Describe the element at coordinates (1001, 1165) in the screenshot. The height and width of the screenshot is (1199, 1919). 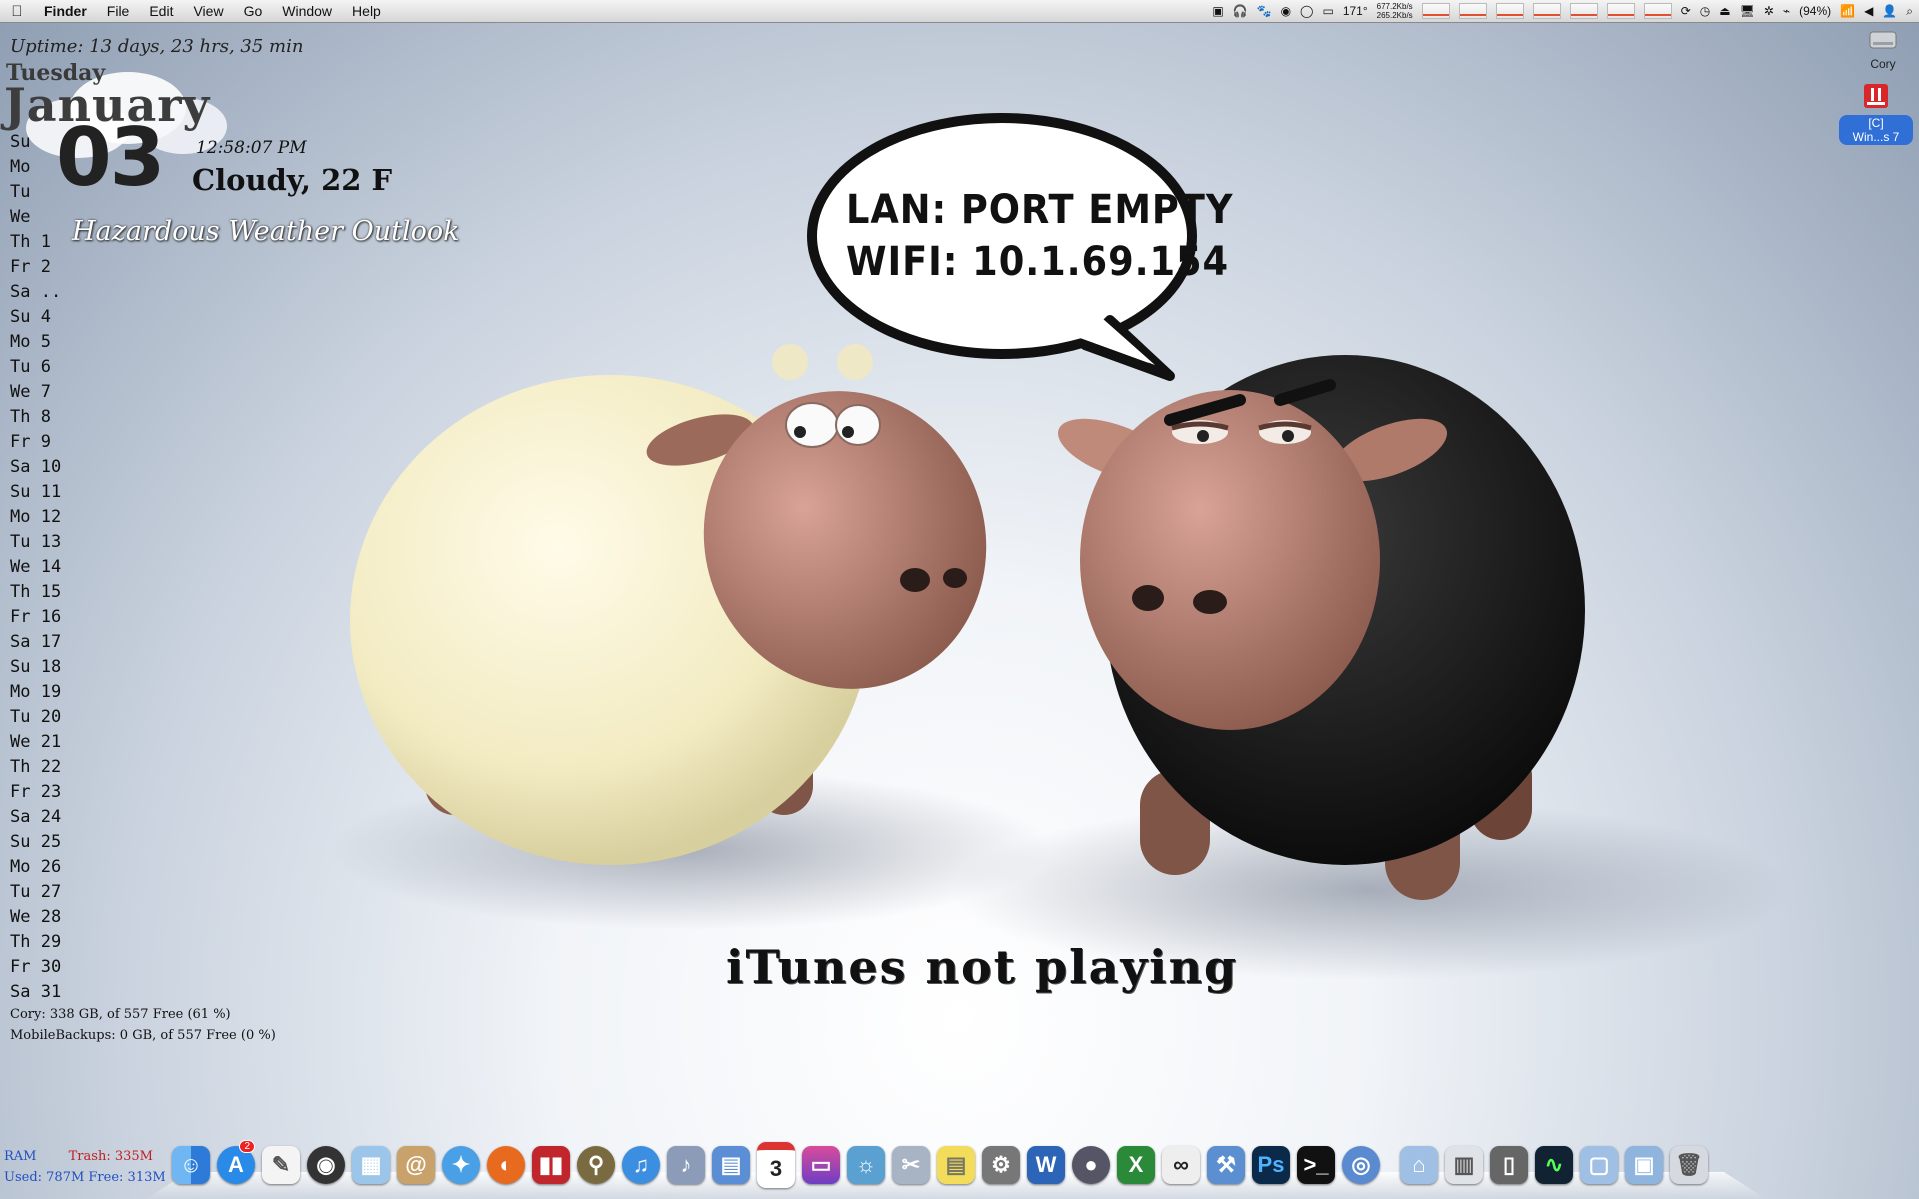
I see `dock-system-preferences: ⚙` at that location.